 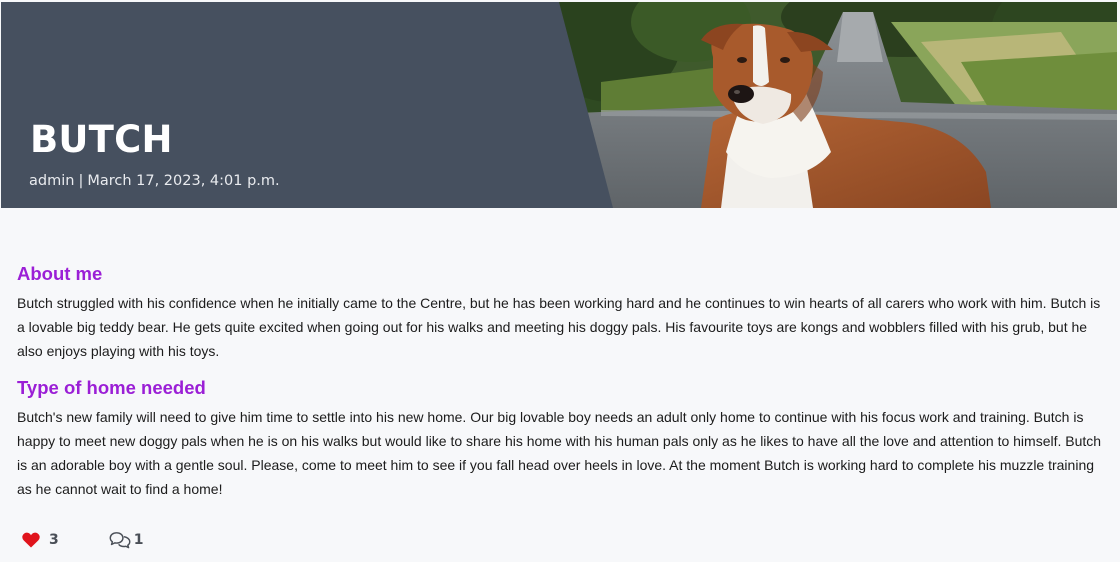 I want to click on comments-icon, so click(x=120, y=540).